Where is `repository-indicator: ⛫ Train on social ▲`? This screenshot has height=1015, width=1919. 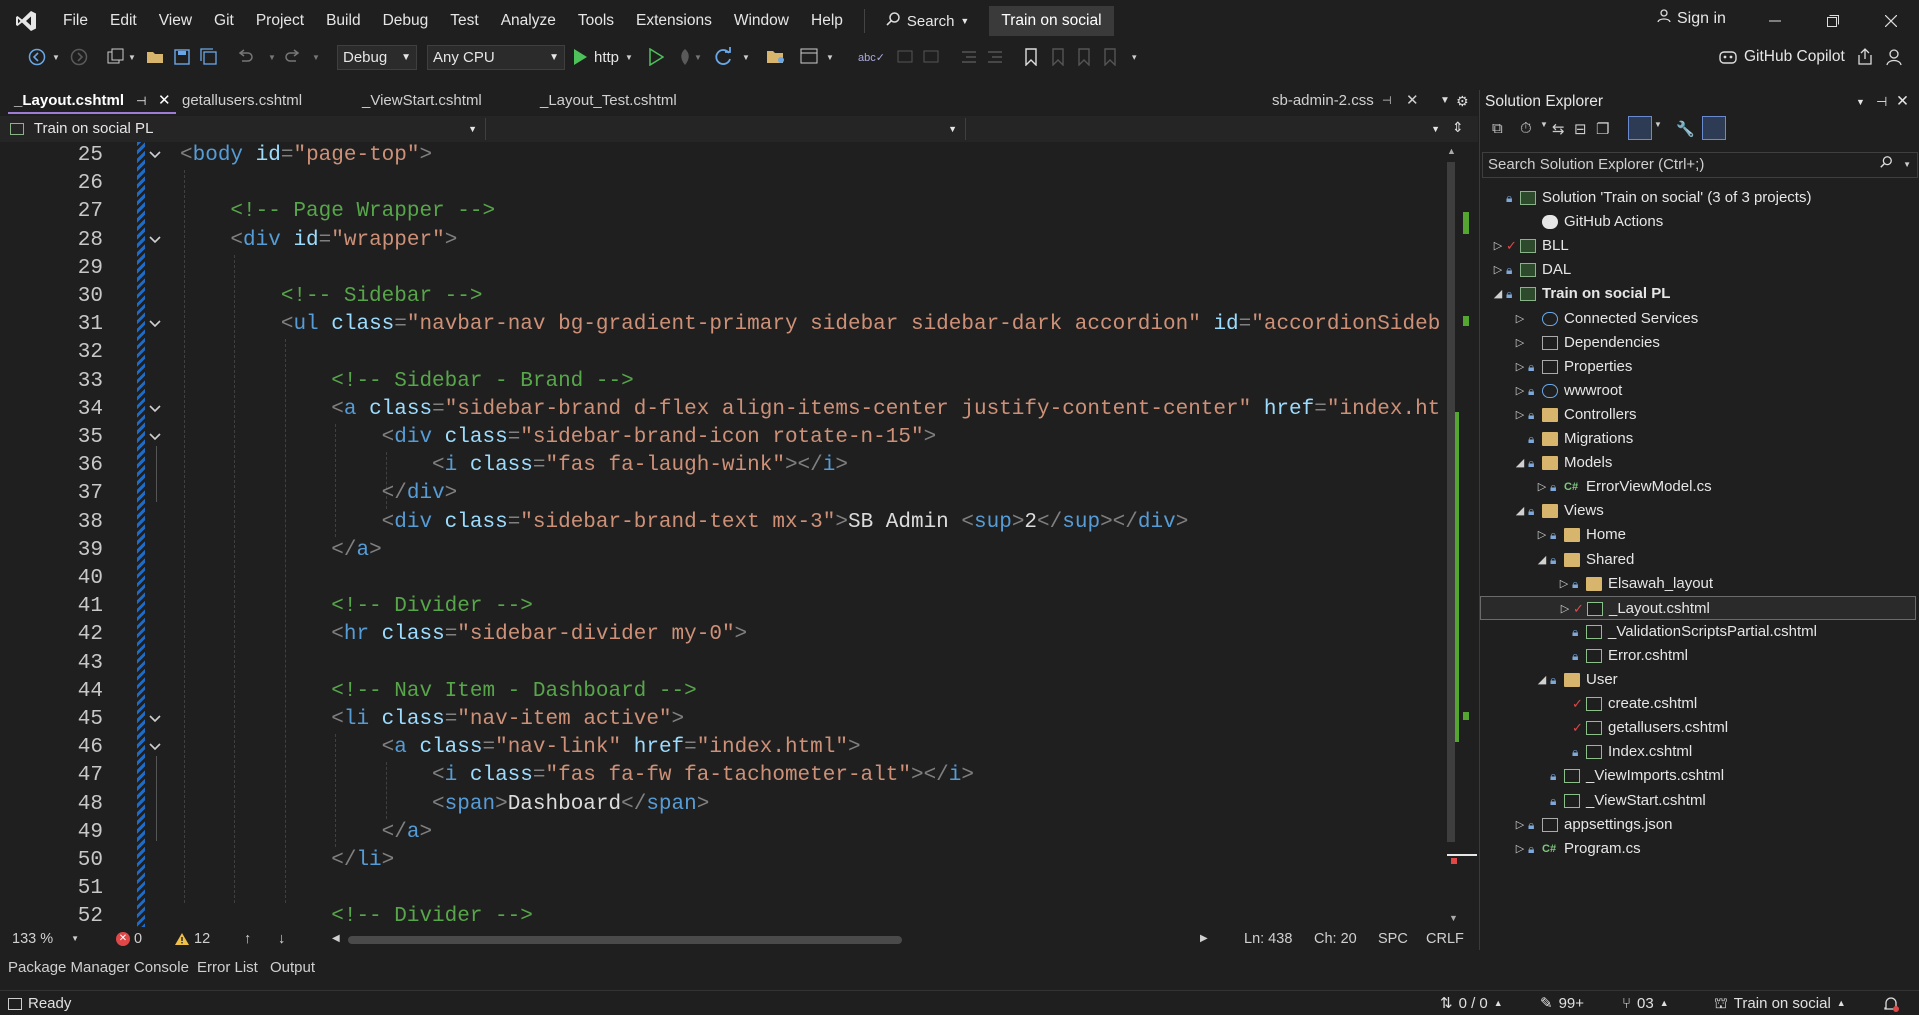 repository-indicator: ⛫ Train on social ▲ is located at coordinates (1780, 1003).